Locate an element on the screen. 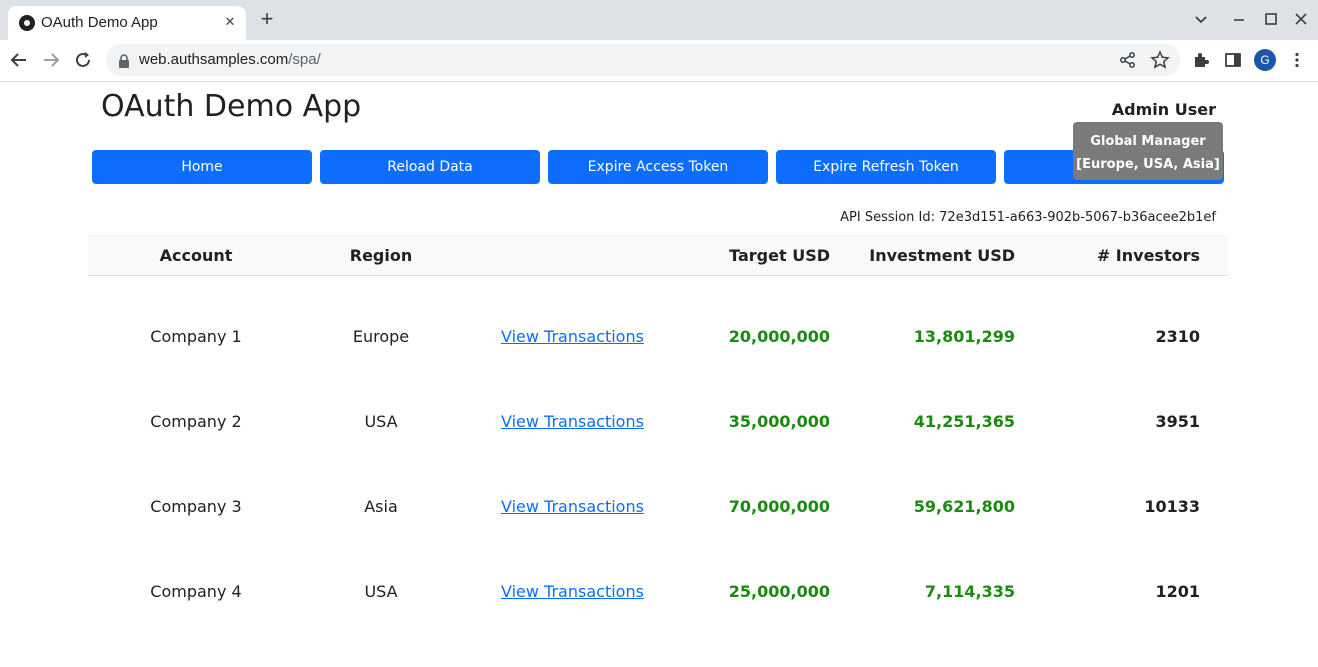 The image size is (1318, 667). user-name: Admin User is located at coordinates (1164, 109).